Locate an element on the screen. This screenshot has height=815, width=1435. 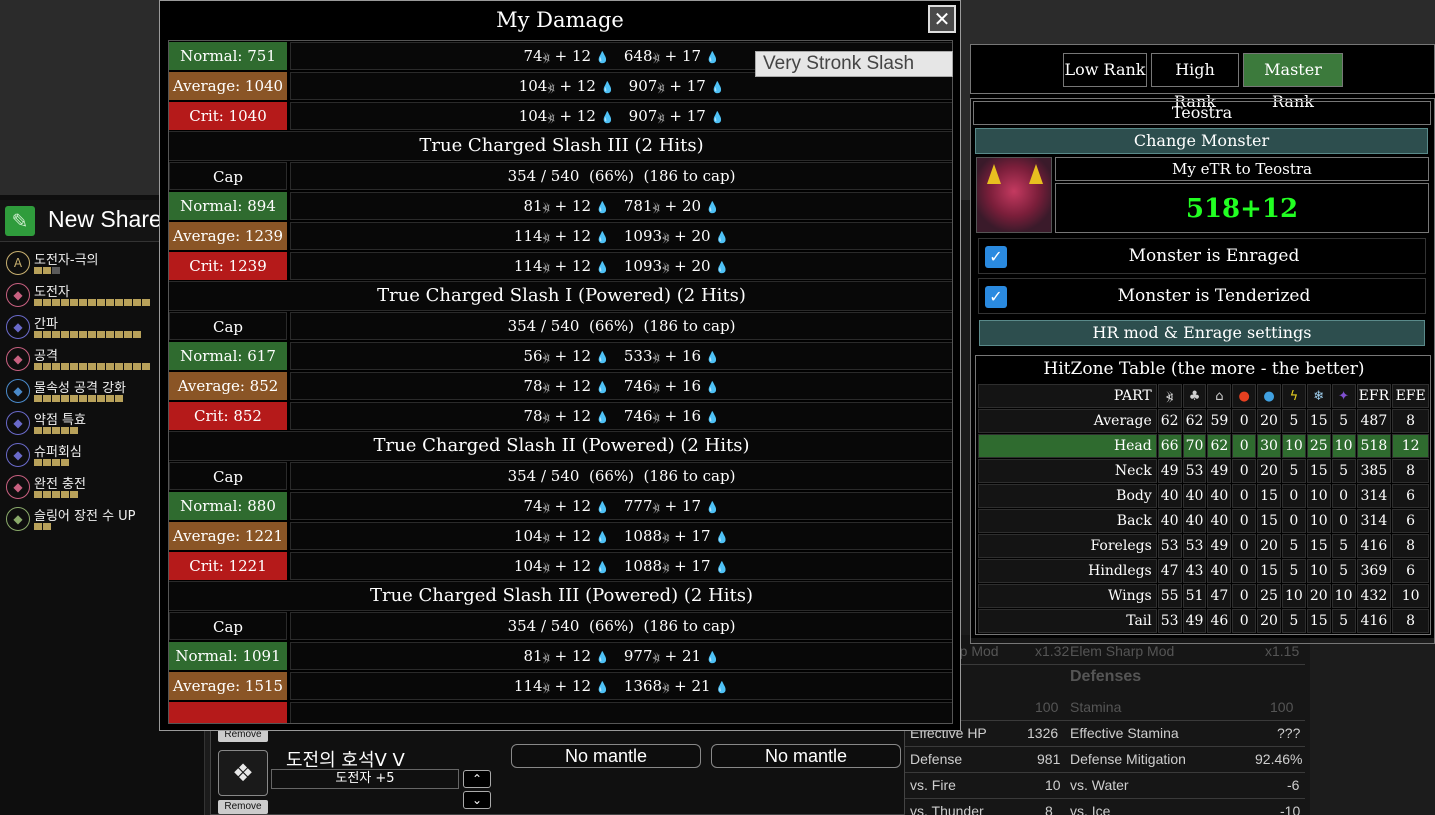
hitzone-value: 49 is located at coordinates (1169, 471).